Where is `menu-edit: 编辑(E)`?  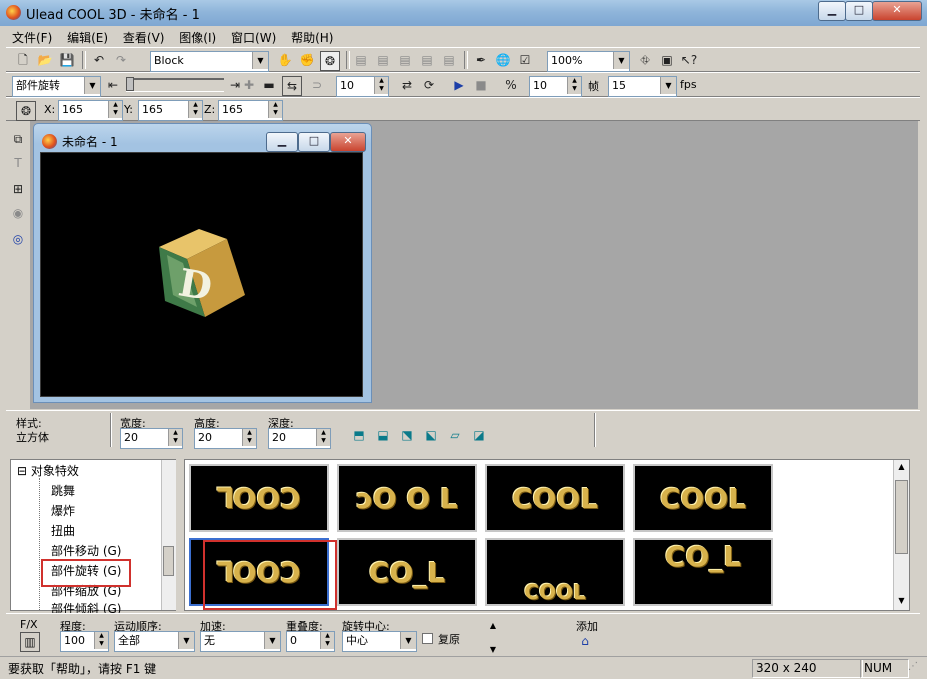 menu-edit: 编辑(E) is located at coordinates (87, 36).